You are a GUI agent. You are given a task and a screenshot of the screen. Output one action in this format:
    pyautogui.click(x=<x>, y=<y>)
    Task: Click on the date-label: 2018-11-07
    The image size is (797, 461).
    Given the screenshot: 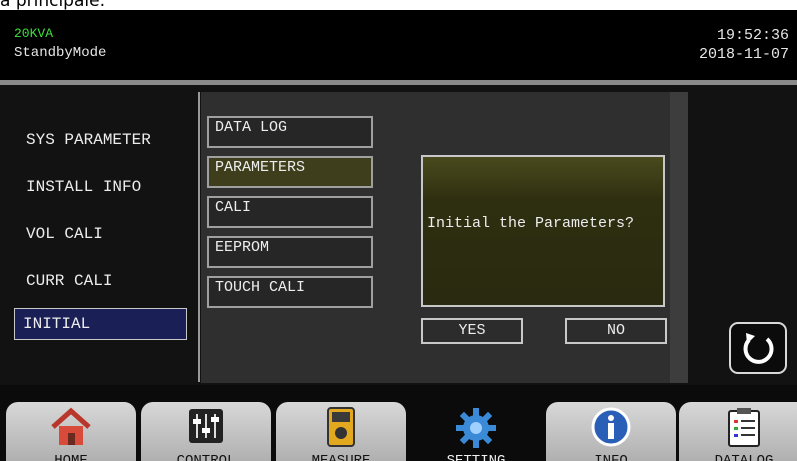 What is the action you would take?
    pyautogui.click(x=743, y=54)
    